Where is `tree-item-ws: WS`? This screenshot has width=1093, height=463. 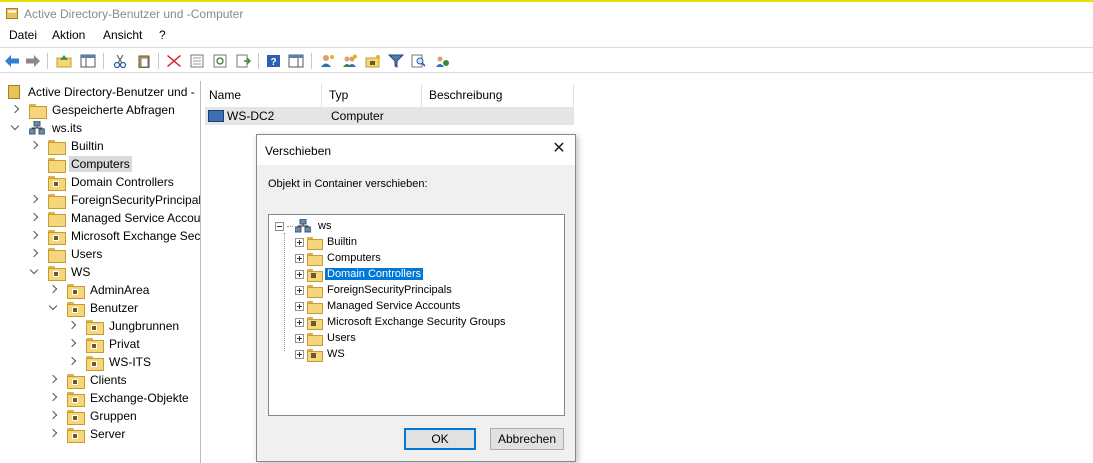 tree-item-ws: WS is located at coordinates (61, 272).